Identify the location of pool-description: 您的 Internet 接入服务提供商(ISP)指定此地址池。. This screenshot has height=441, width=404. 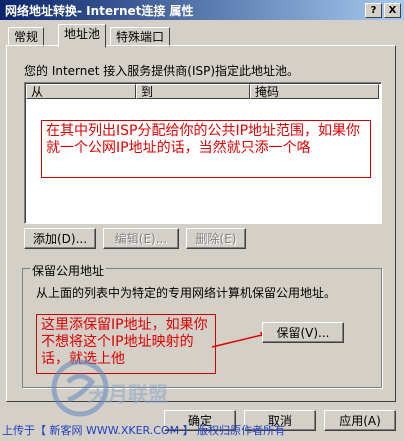
(162, 71).